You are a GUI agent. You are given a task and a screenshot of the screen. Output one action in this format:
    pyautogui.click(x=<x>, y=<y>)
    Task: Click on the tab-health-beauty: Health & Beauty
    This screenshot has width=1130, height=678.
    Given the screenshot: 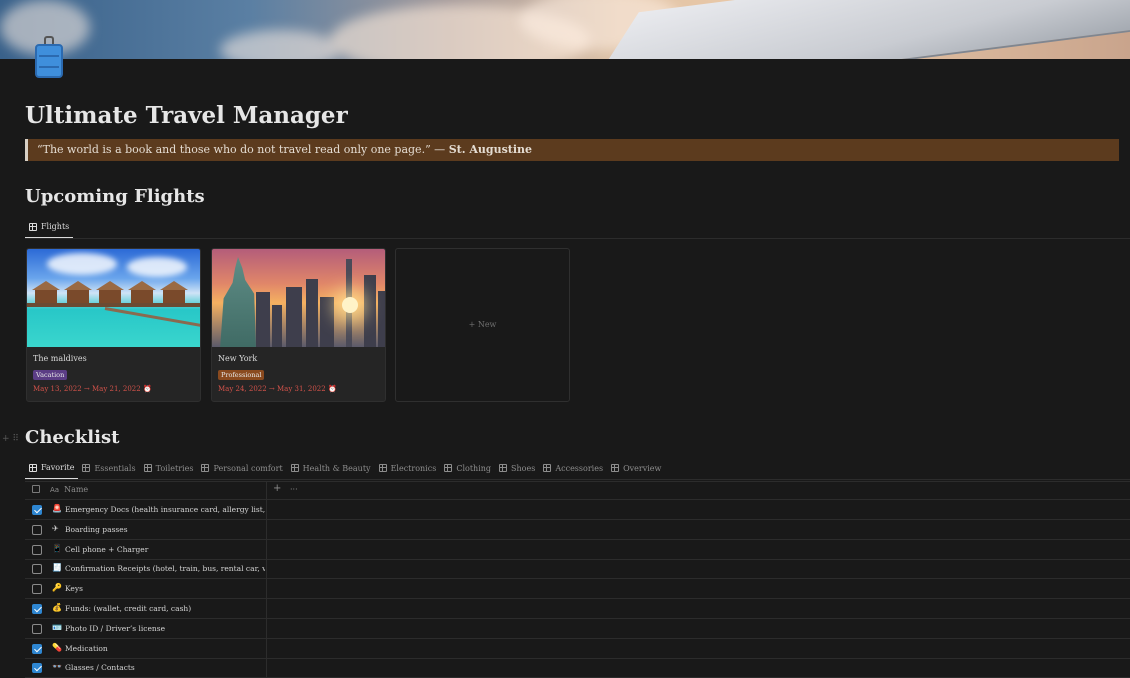 What is the action you would take?
    pyautogui.click(x=331, y=468)
    